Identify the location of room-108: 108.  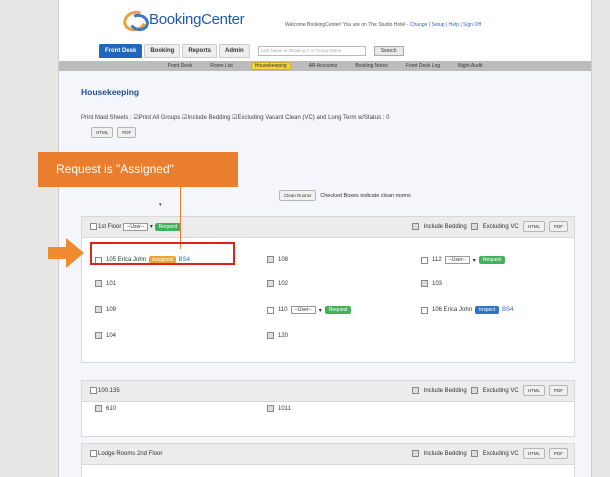
(277, 259).